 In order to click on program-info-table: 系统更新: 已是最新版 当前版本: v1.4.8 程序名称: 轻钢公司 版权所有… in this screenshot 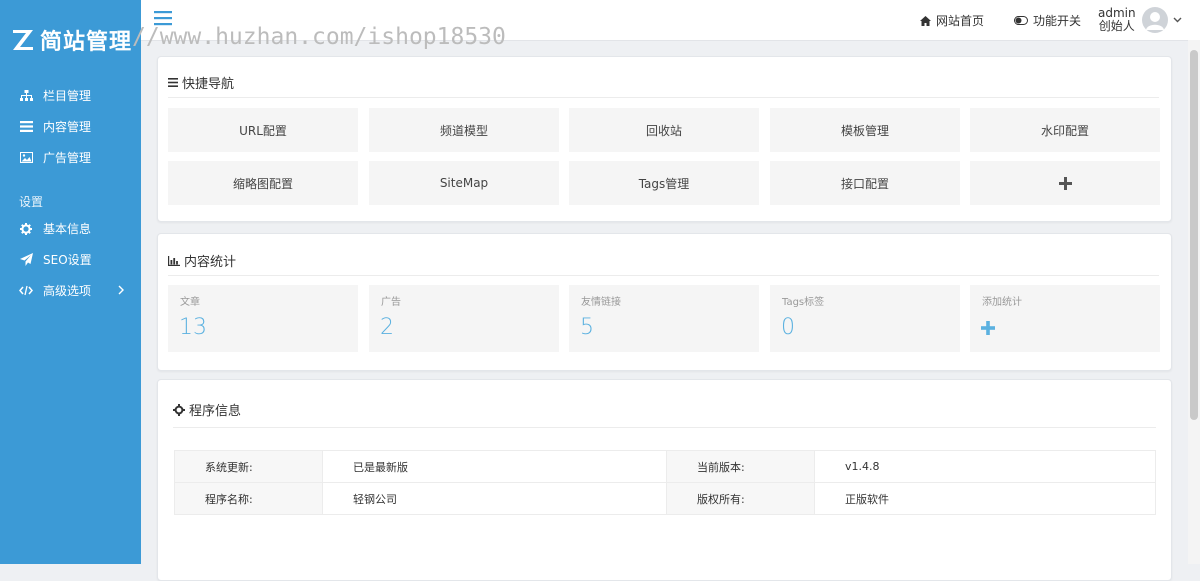, I will do `click(665, 482)`.